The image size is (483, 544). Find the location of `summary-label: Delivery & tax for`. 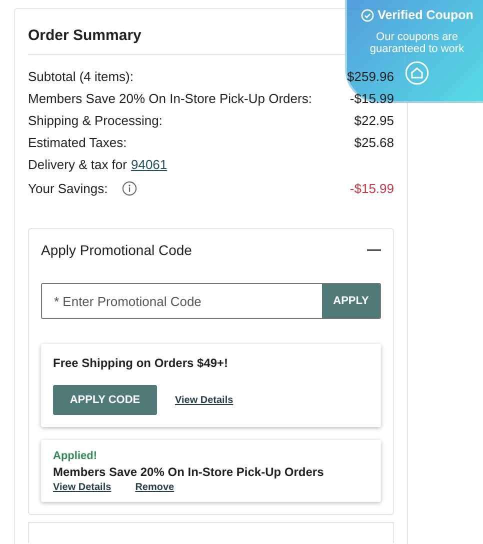

summary-label: Delivery & tax for is located at coordinates (77, 164).